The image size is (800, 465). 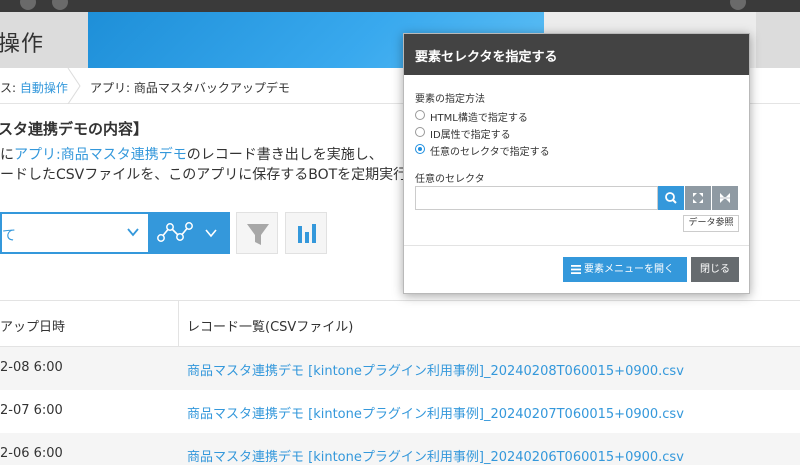 I want to click on source-app-link: アプリ:商品マスタ連携デモ, so click(x=100, y=155).